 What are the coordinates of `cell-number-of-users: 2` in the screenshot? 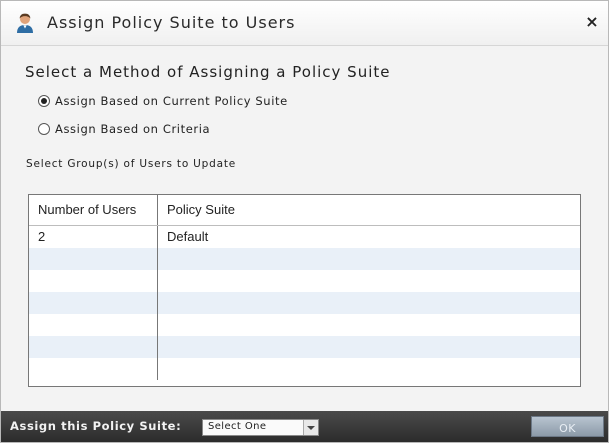 It's located at (93, 237).